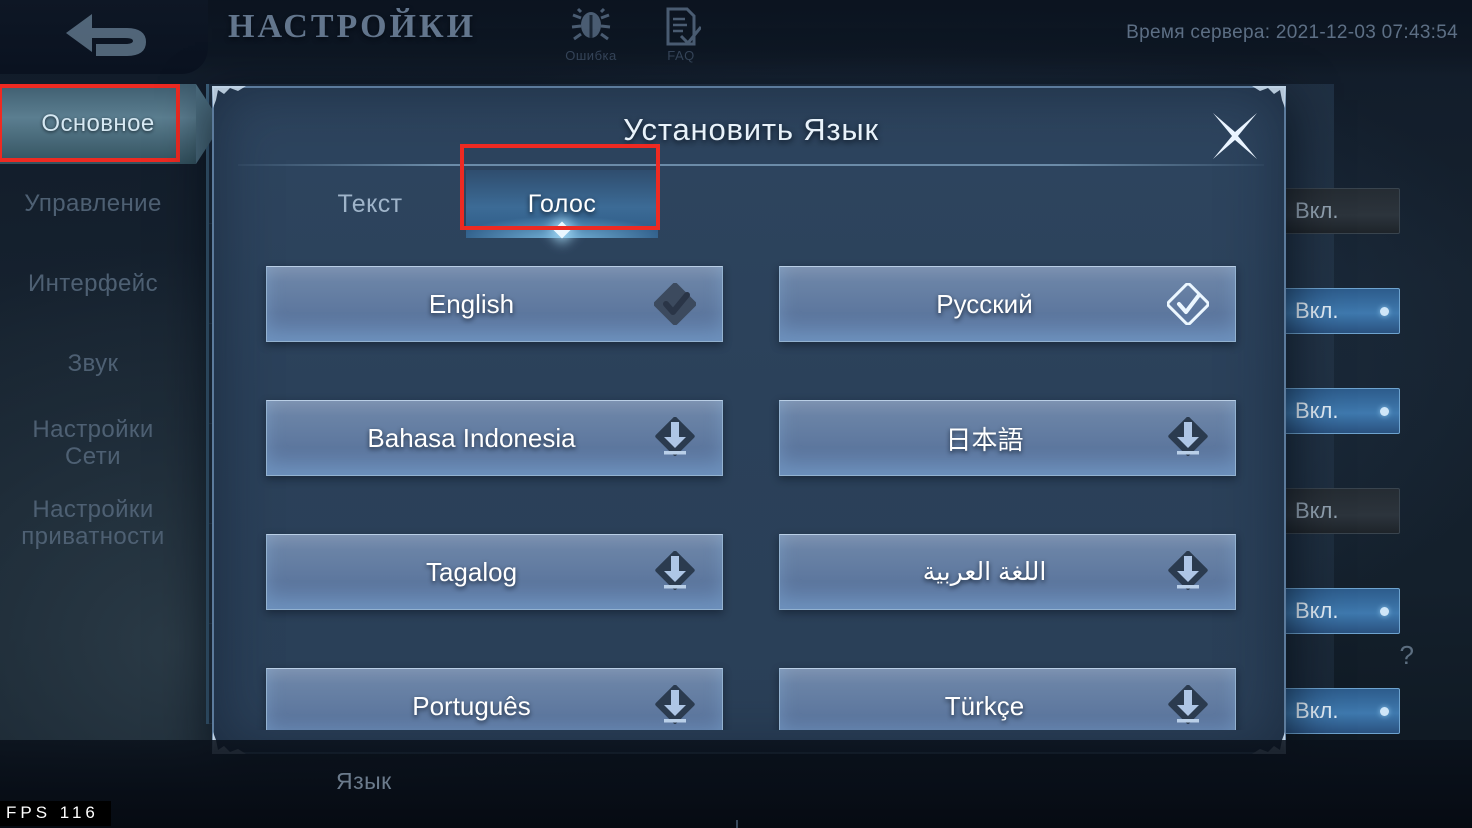 The image size is (1472, 828). I want to click on page-title: НАСТРОЙКИ, so click(352, 26).